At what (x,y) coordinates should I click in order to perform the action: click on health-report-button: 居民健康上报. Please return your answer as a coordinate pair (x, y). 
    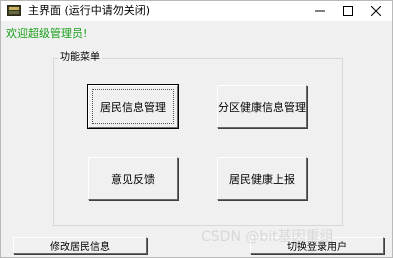
    Looking at the image, I should click on (262, 178).